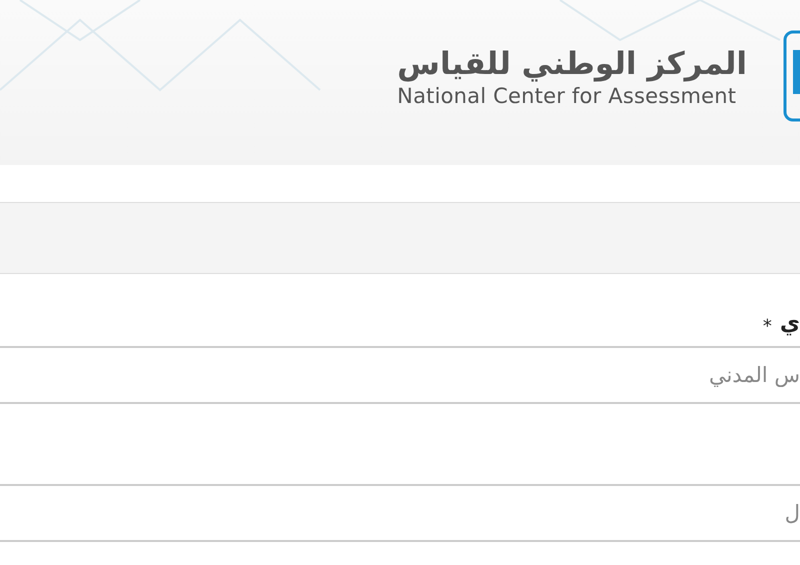 The width and height of the screenshot is (800, 565). I want to click on input-field: س المدني, so click(400, 375).